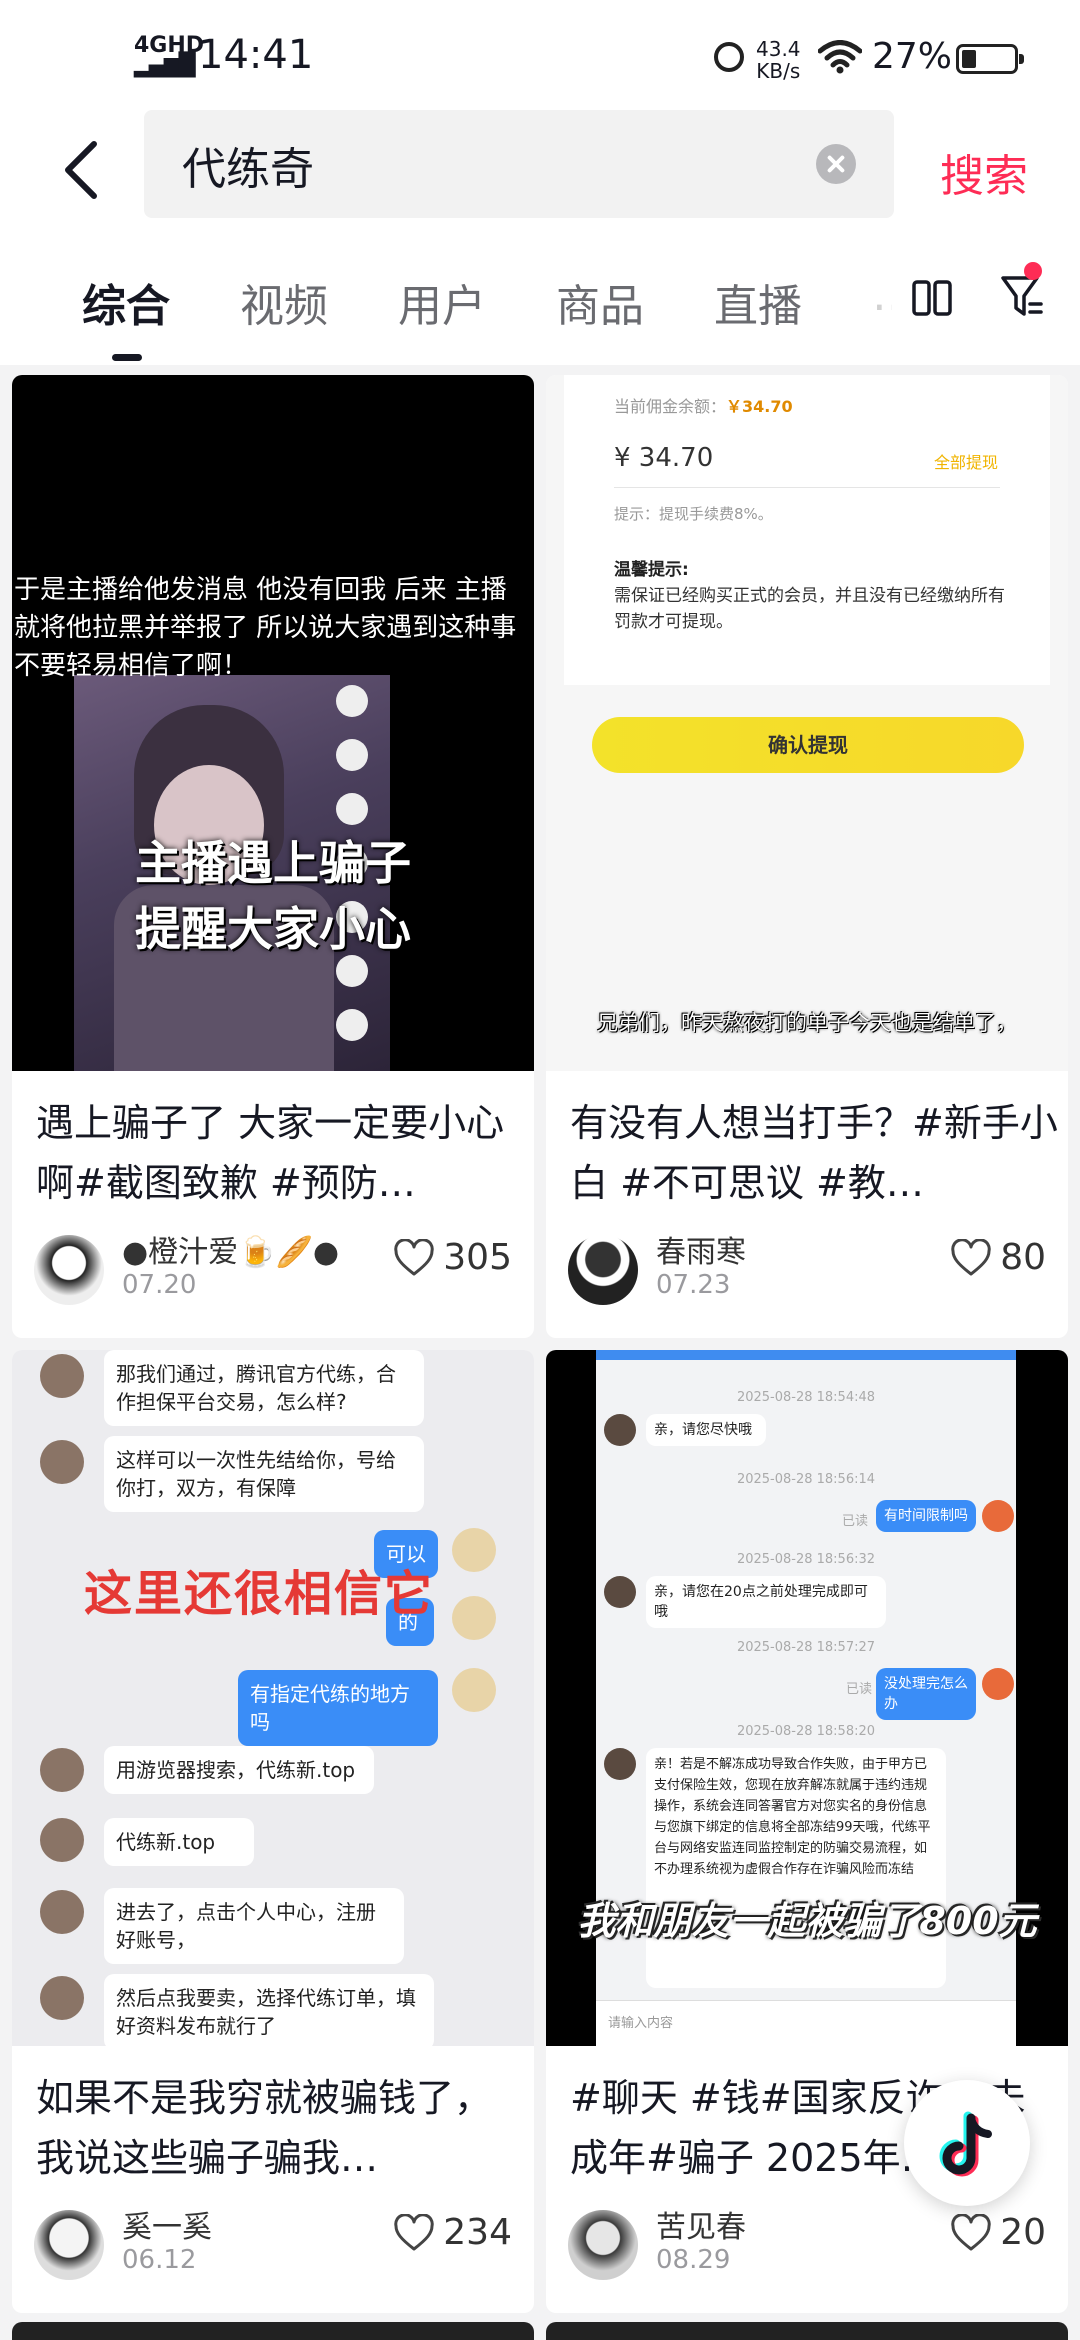 This screenshot has width=1080, height=2340. I want to click on search-box, so click(519, 165).